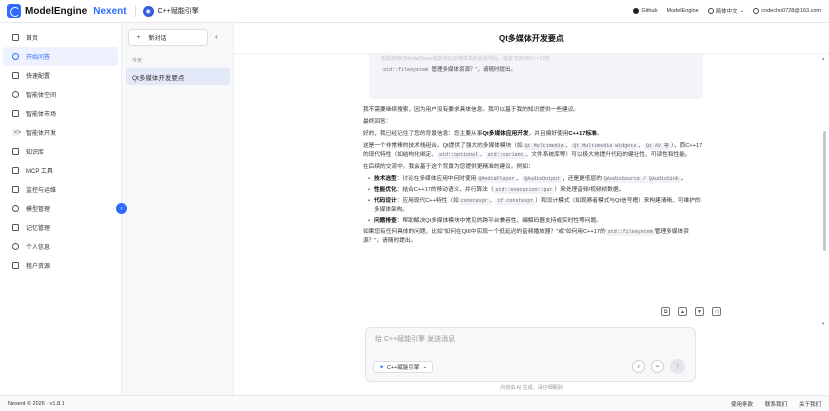 This screenshot has width=829, height=411. What do you see at coordinates (38, 210) in the screenshot?
I see `sidebar-item-label: 模型管理` at bounding box center [38, 210].